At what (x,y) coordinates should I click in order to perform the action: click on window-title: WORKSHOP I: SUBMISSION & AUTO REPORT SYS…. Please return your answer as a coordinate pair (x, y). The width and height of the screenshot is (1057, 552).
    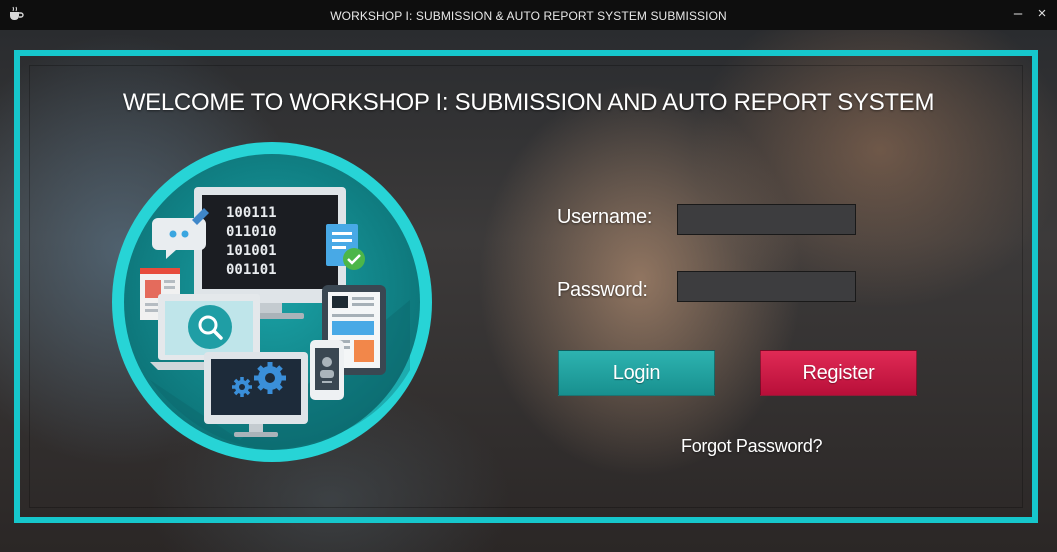
    Looking at the image, I should click on (528, 16).